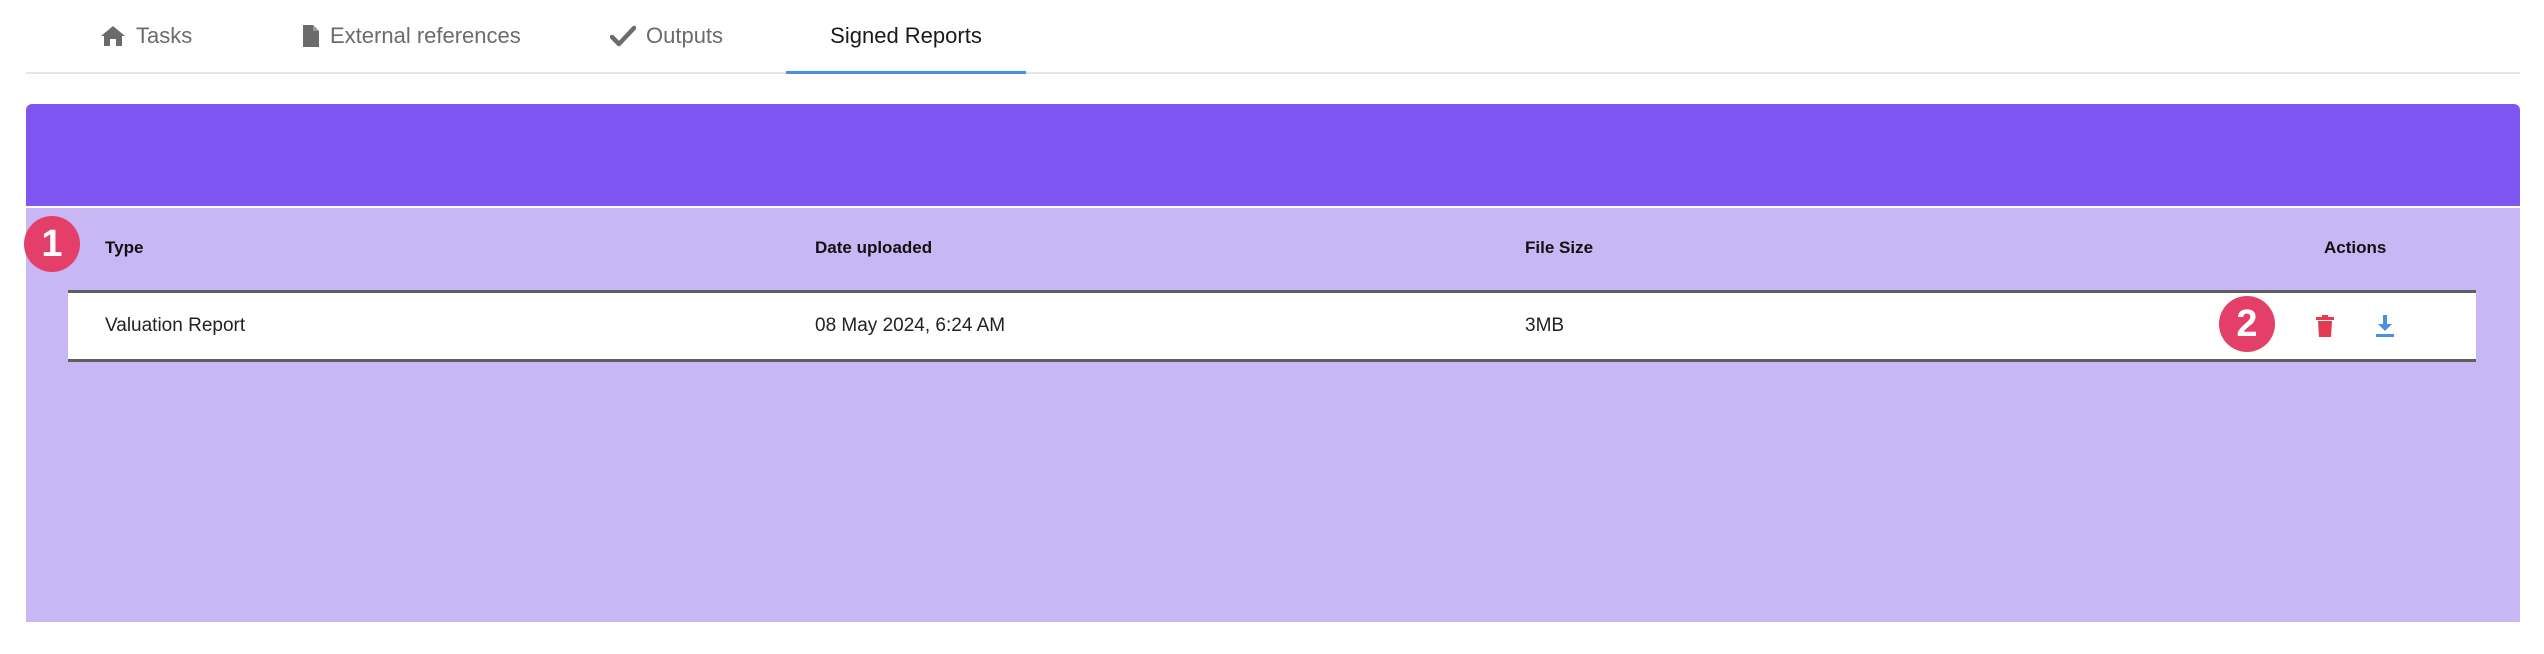 The image size is (2544, 654). What do you see at coordinates (175, 325) in the screenshot?
I see `cell-type: Valuation Report` at bounding box center [175, 325].